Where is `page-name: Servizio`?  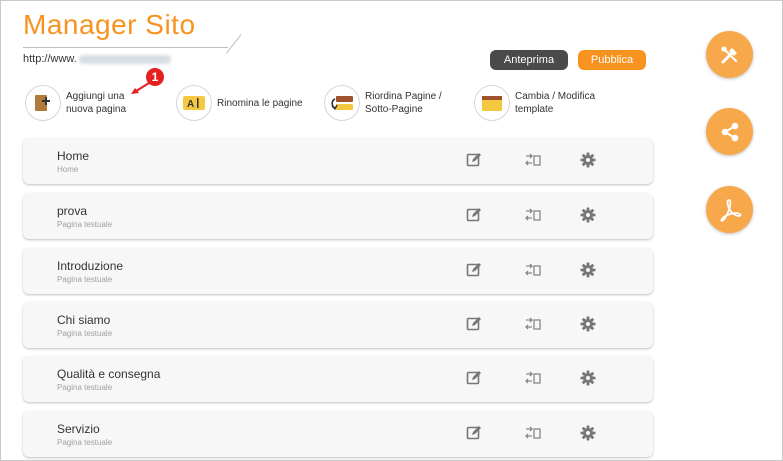
page-name: Servizio is located at coordinates (78, 429).